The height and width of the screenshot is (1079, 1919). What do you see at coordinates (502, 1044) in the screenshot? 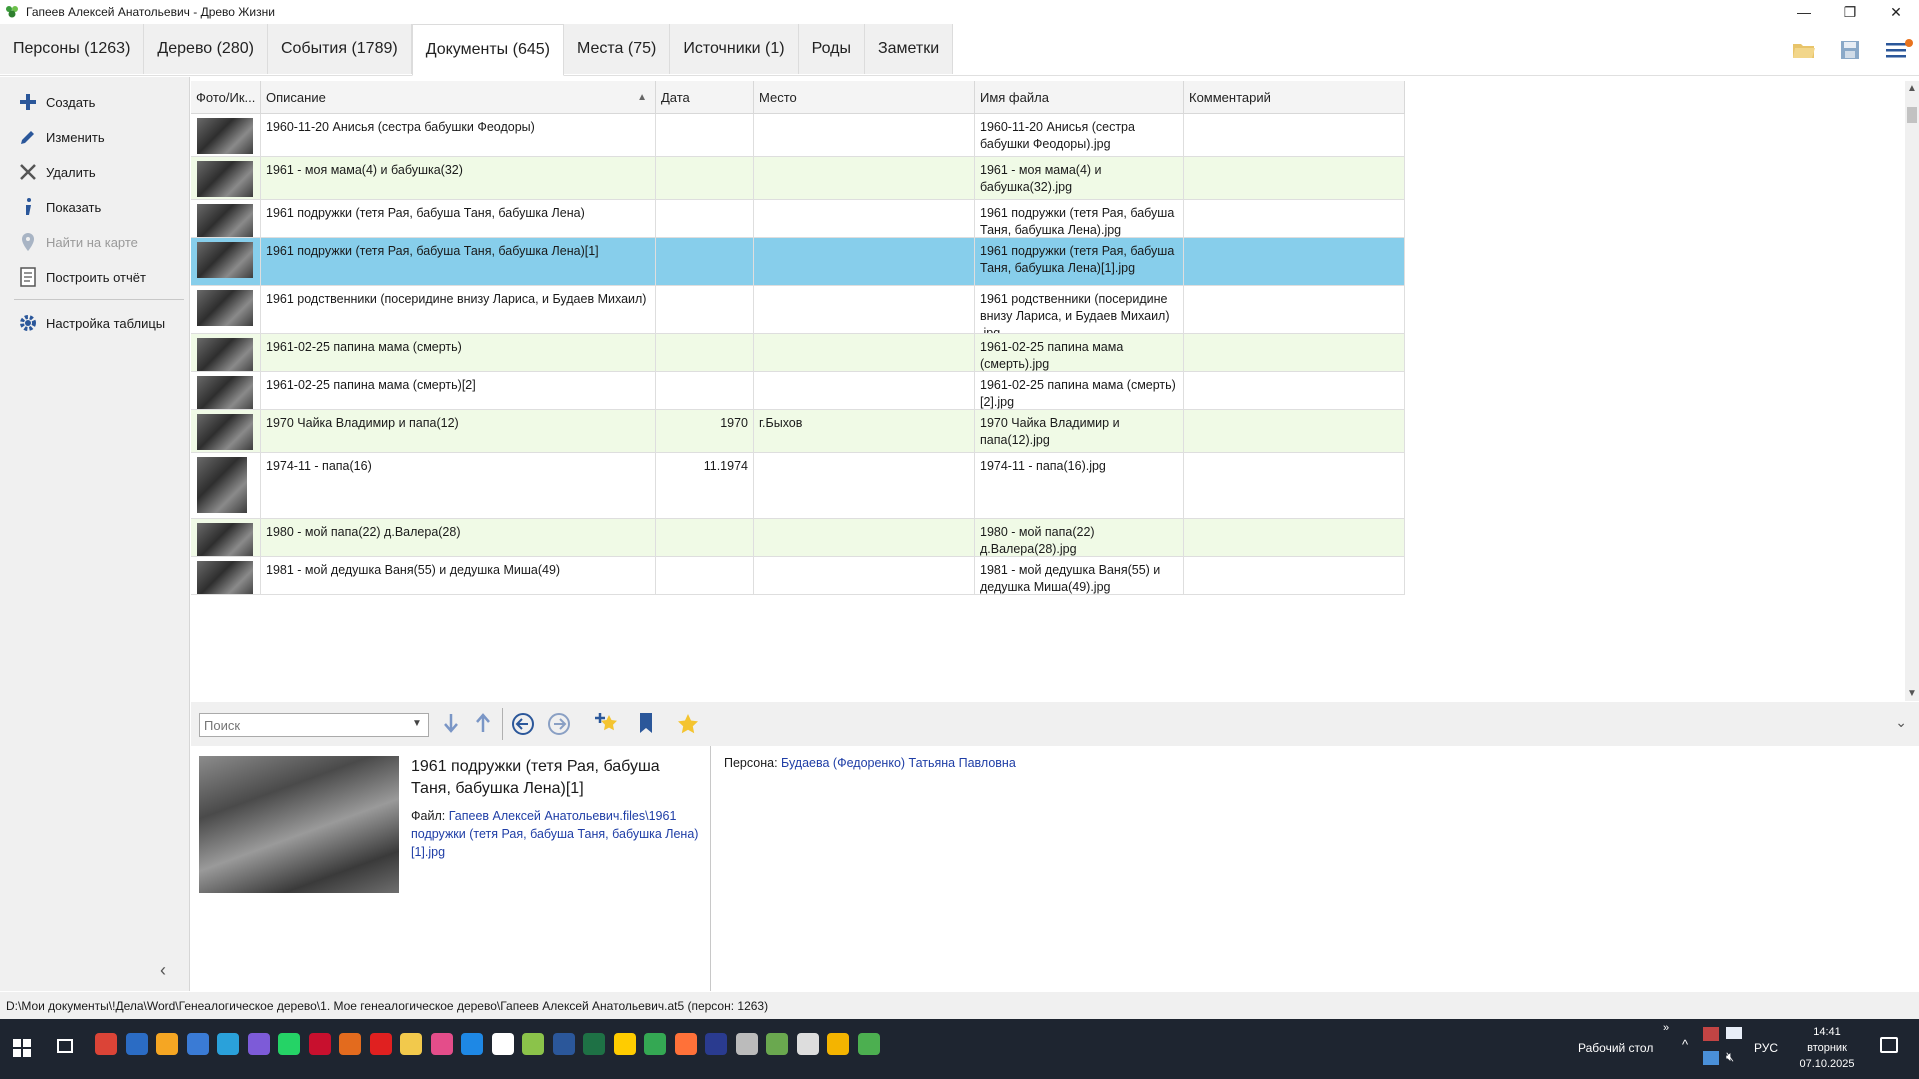
I see `yandex-icon` at bounding box center [502, 1044].